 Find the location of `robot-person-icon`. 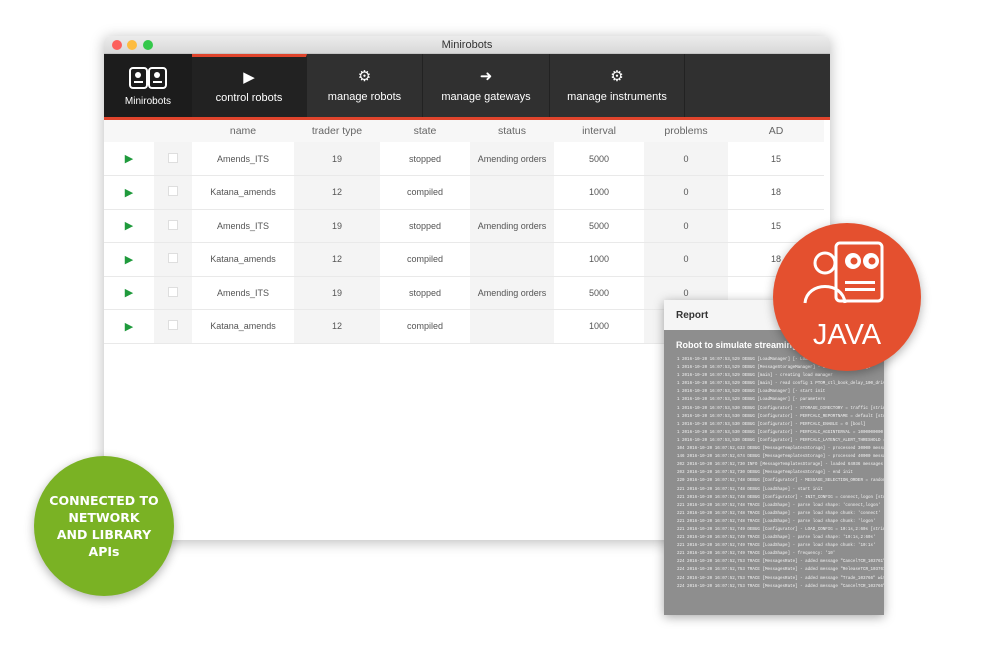

robot-person-icon is located at coordinates (843, 272).